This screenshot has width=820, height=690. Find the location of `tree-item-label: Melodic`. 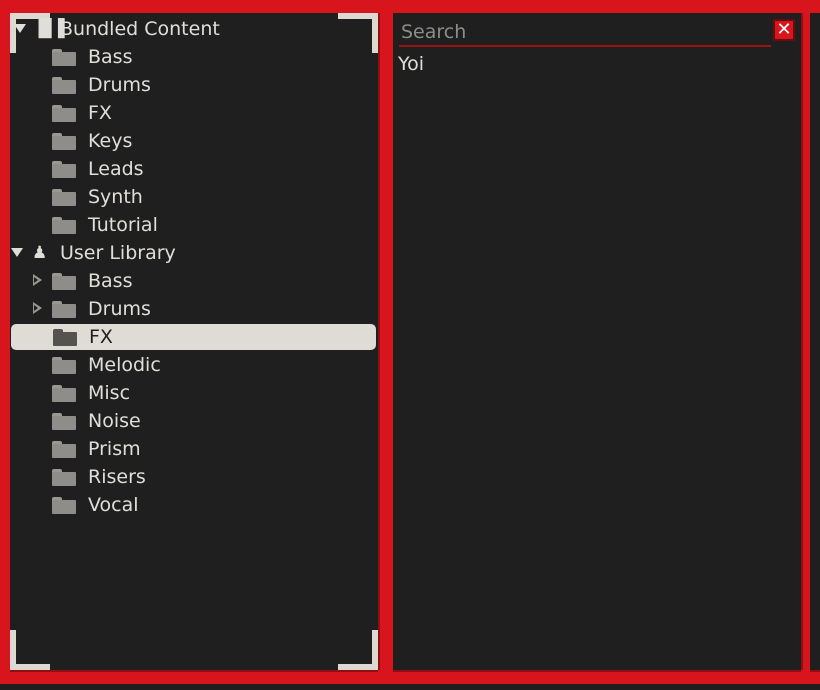

tree-item-label: Melodic is located at coordinates (124, 365).